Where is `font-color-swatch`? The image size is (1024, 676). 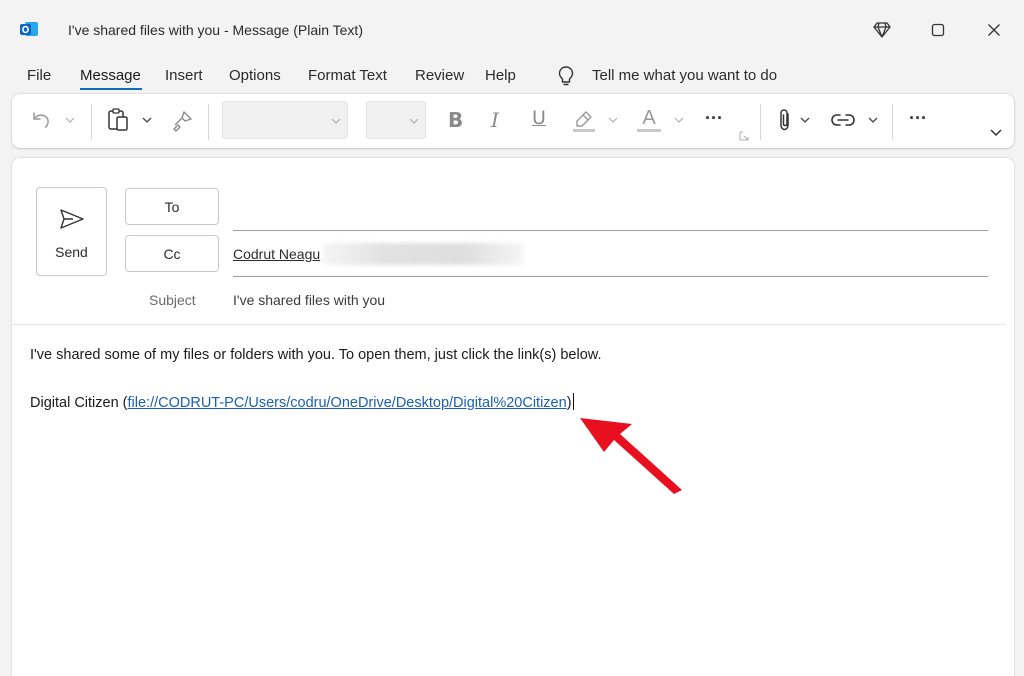 font-color-swatch is located at coordinates (649, 130).